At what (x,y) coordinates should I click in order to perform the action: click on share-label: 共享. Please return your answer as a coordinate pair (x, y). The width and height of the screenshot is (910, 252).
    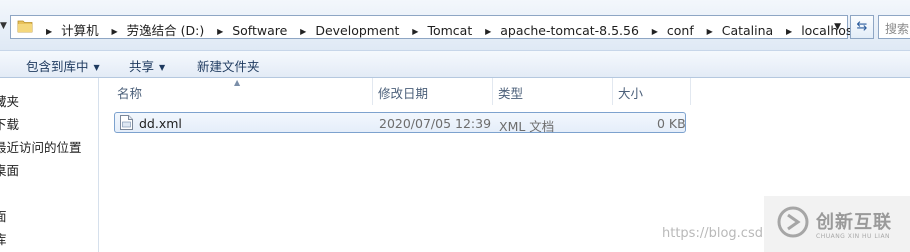
    Looking at the image, I should click on (142, 66).